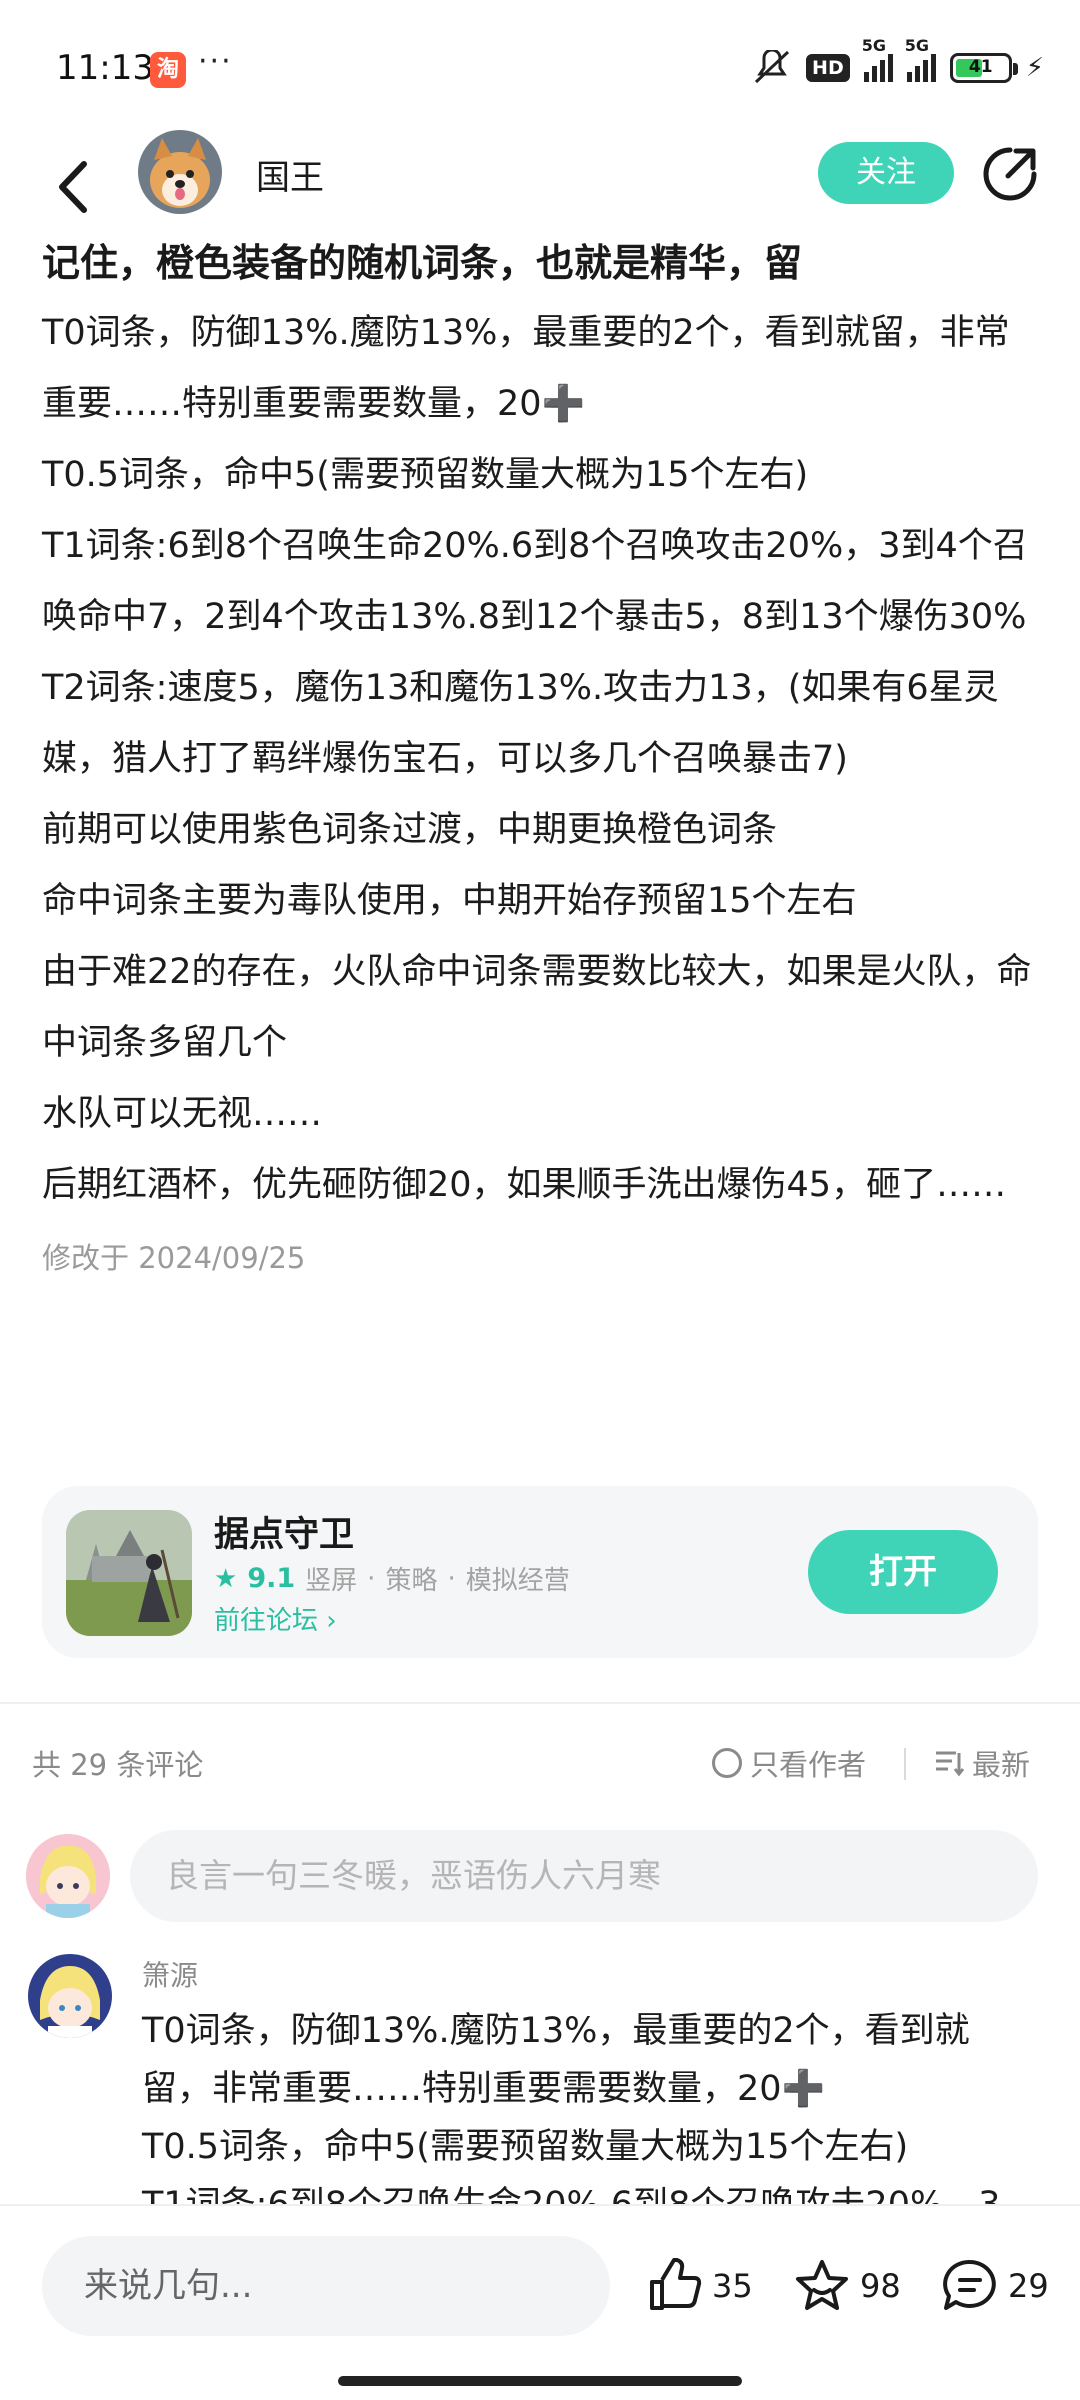  I want to click on post-paragraph: 由于难22的存在，火队命中词条需要数比较大，如果是火队，命中词条多留几个, so click(537, 1007).